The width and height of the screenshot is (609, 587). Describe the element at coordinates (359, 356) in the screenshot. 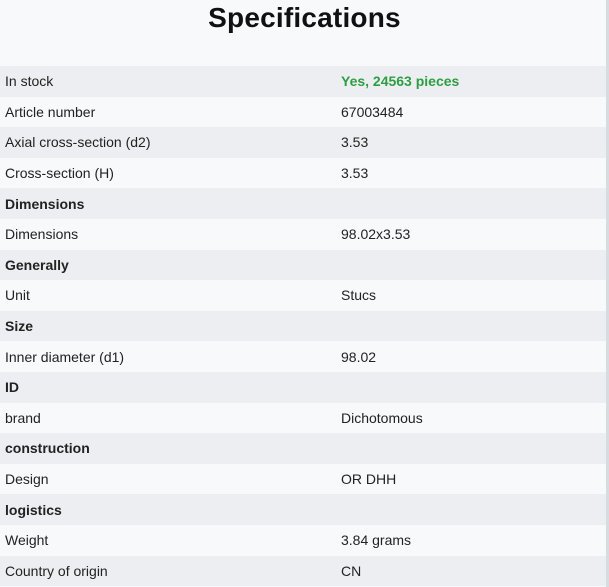

I see `inner-diameter-value: 98.02` at that location.